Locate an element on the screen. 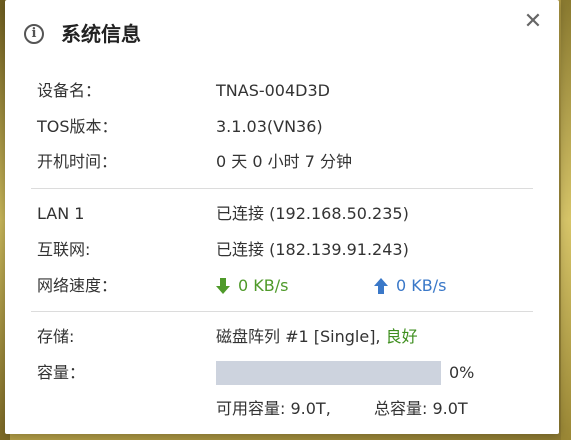 The width and height of the screenshot is (571, 440). download-speed-value: 0 KB/s is located at coordinates (263, 285).